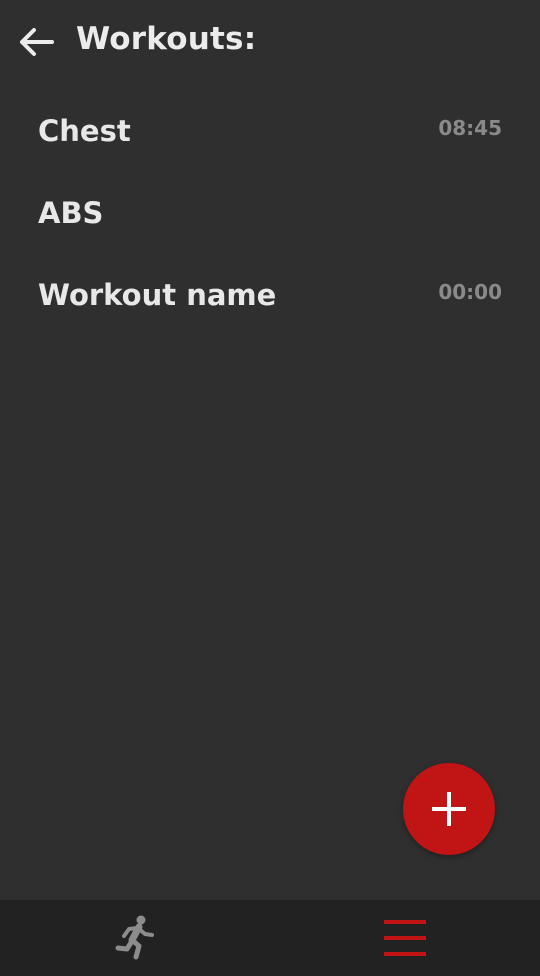 This screenshot has height=976, width=540. I want to click on workout-duration: 00:00, so click(470, 292).